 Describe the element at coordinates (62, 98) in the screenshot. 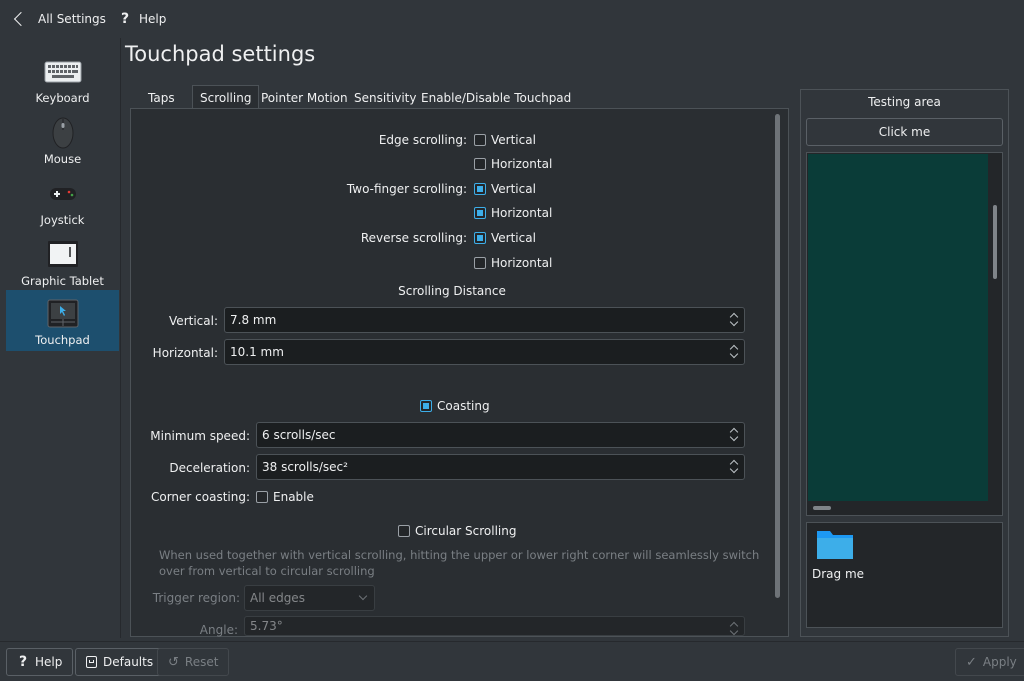

I see `sidebar-item-label: Keyboard` at that location.